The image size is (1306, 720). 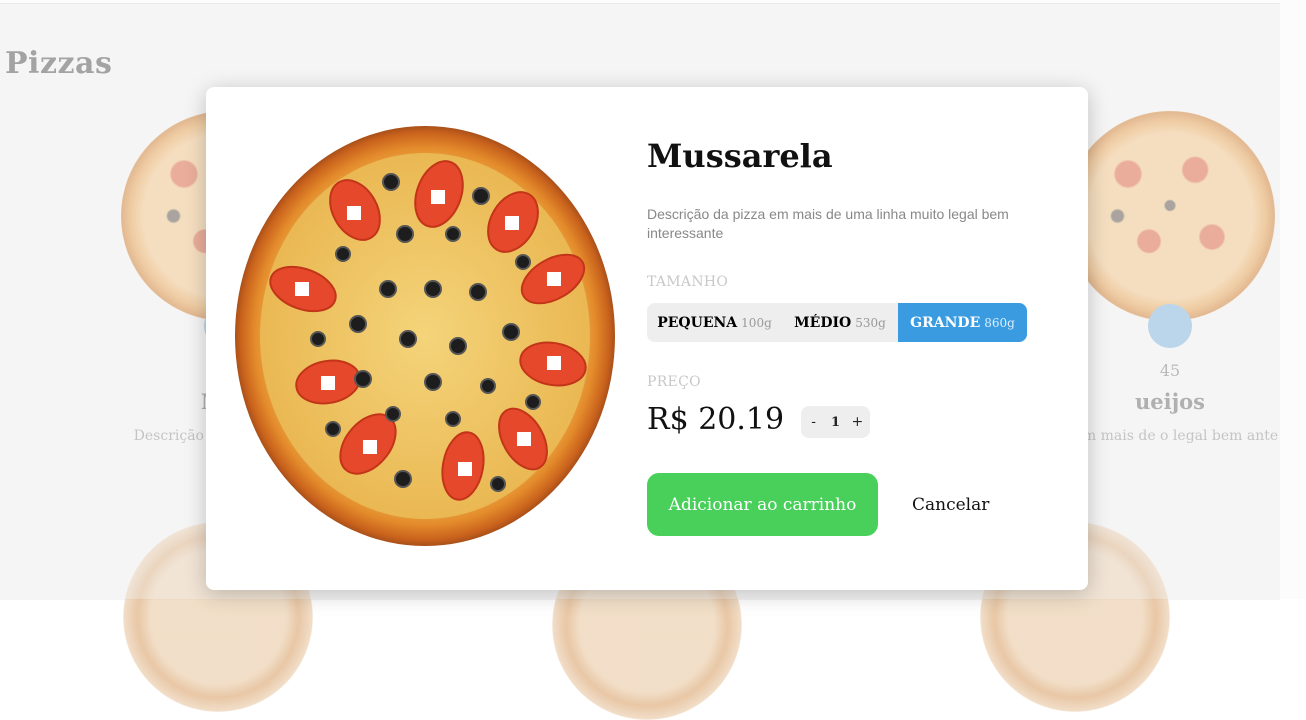 What do you see at coordinates (823, 322) in the screenshot?
I see `size-name: MÉDIO` at bounding box center [823, 322].